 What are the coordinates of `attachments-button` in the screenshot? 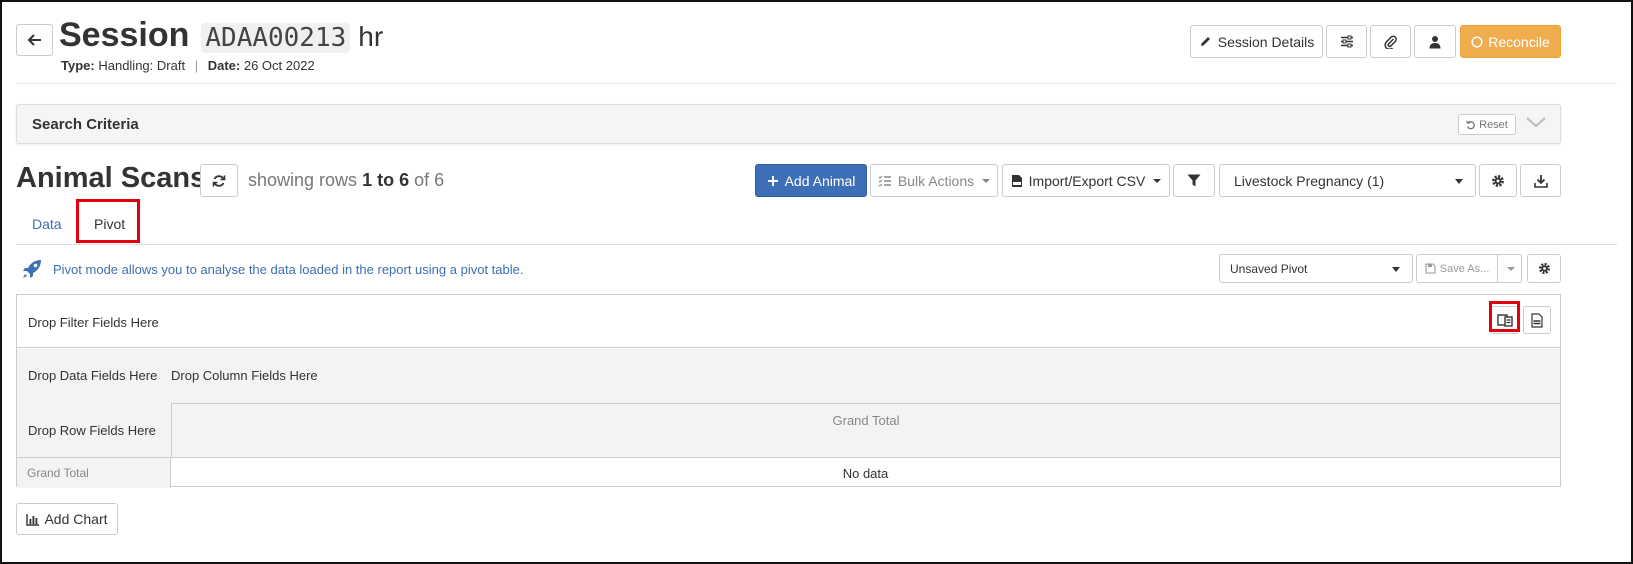 It's located at (1390, 41).